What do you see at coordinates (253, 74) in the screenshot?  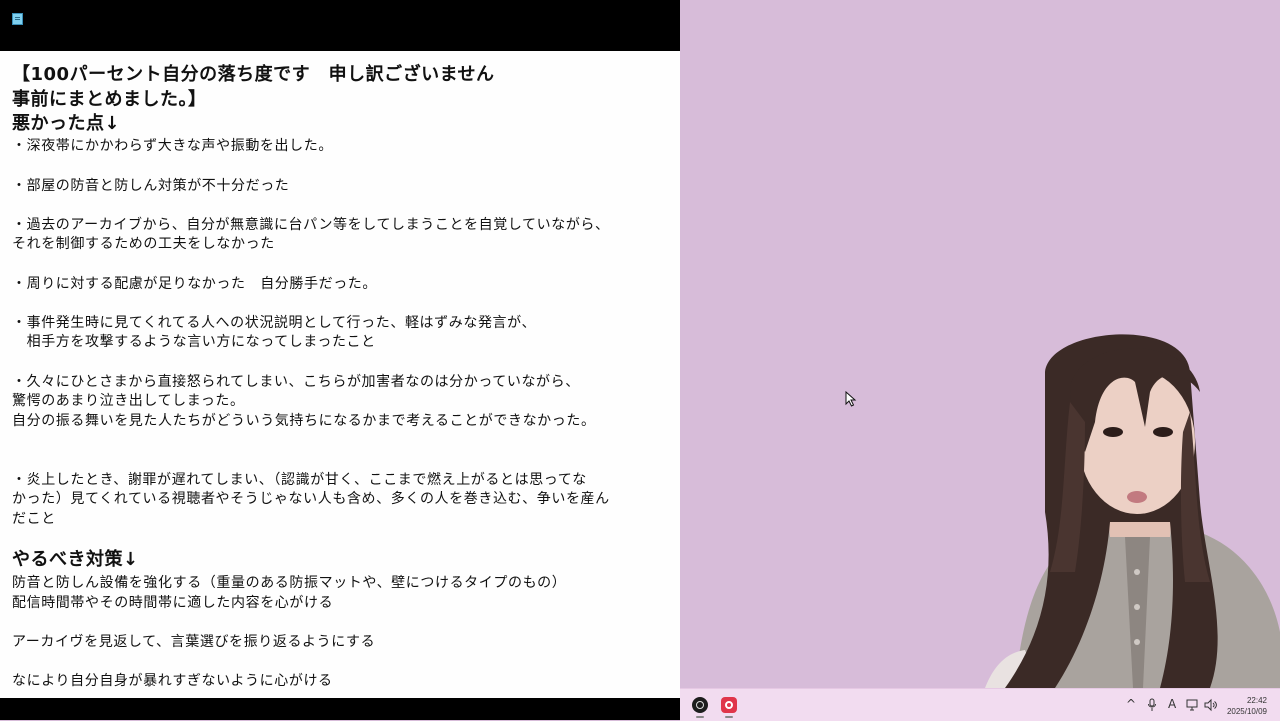 I see `note-heading-line: 【100パーセント自分の落ち度です 申し訳ございません` at bounding box center [253, 74].